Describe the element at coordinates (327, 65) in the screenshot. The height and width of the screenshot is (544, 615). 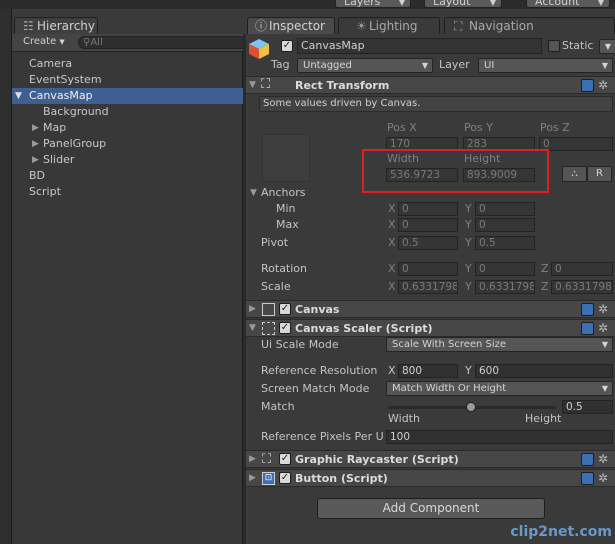
I see `tag-value: Untagged` at that location.